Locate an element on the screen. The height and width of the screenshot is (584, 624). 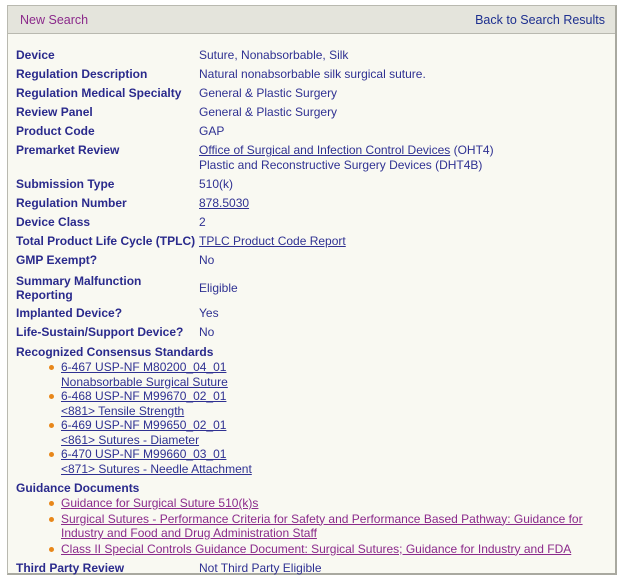
value-implanted-device: Yes is located at coordinates (209, 313).